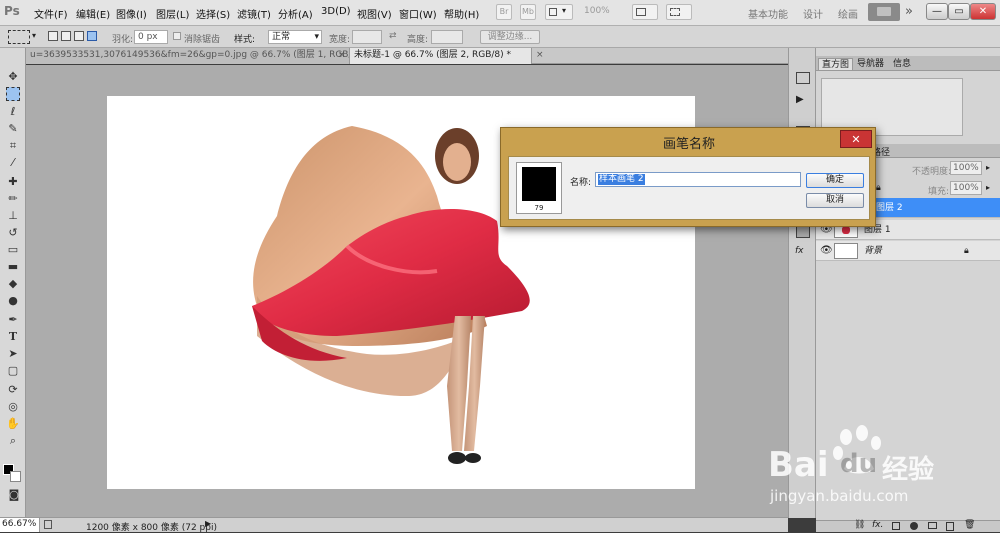 Image resolution: width=1000 pixels, height=533 pixels. Describe the element at coordinates (13, 163) in the screenshot. I see `eyedropper-tool-icon: ⁄` at that location.